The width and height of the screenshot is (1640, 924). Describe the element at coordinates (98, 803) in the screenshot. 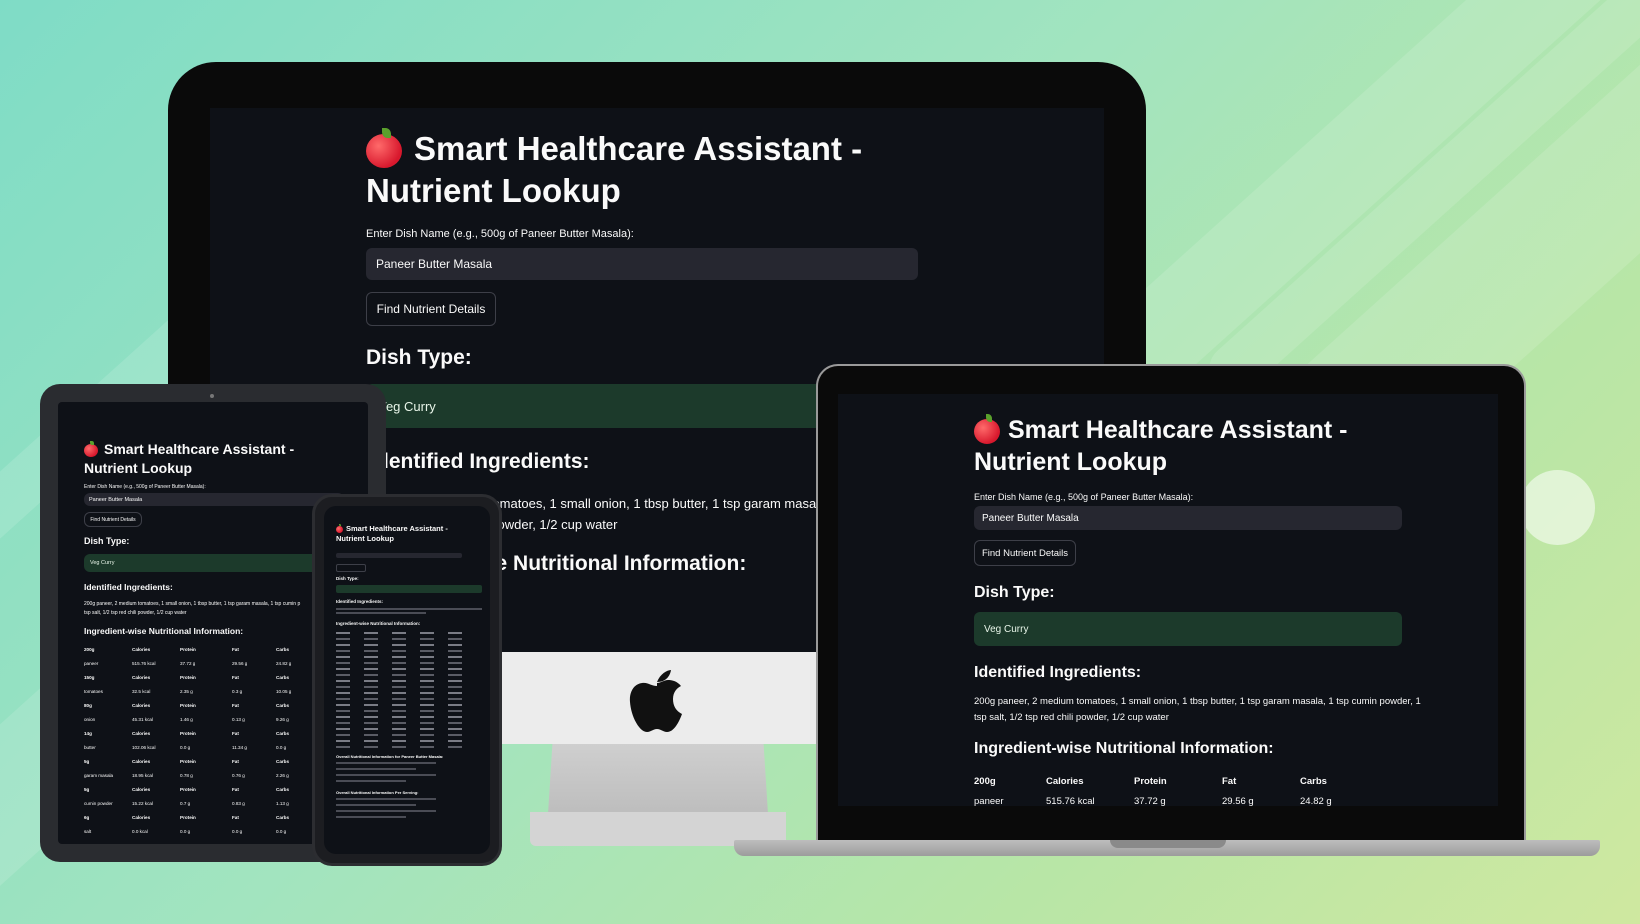

I see `table-cell: cumin powder` at that location.